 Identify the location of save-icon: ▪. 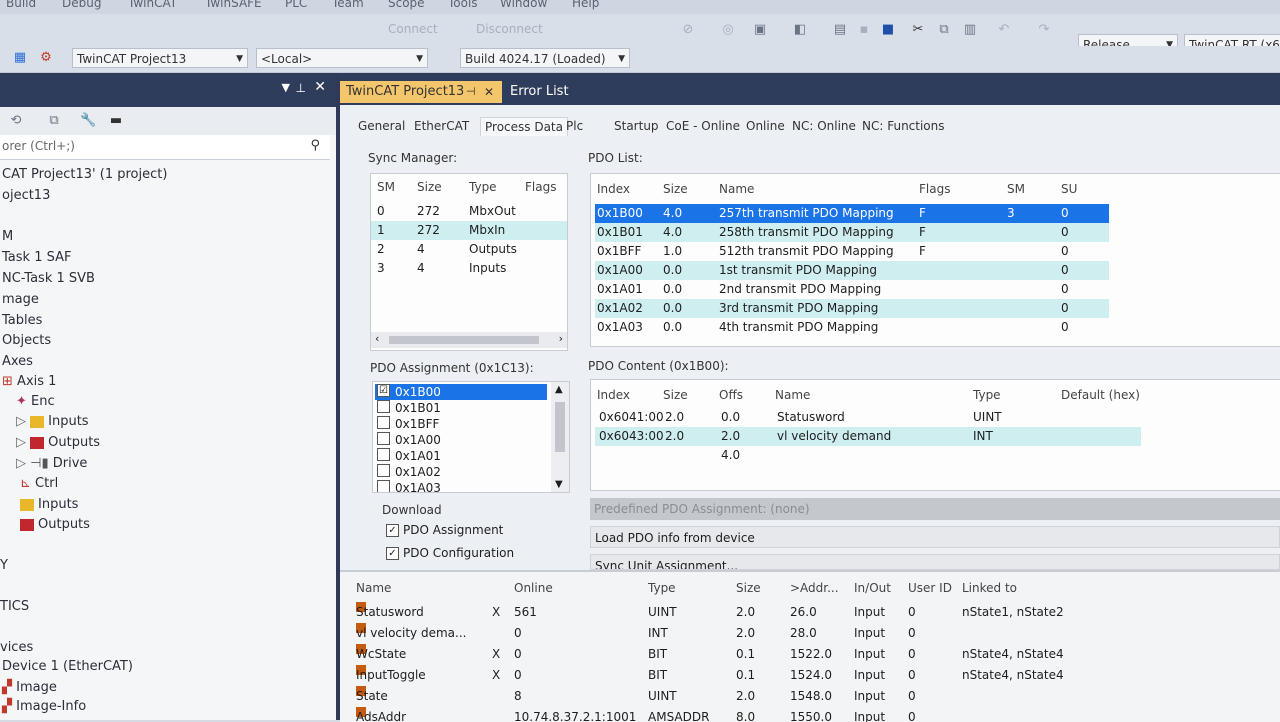
(864, 30).